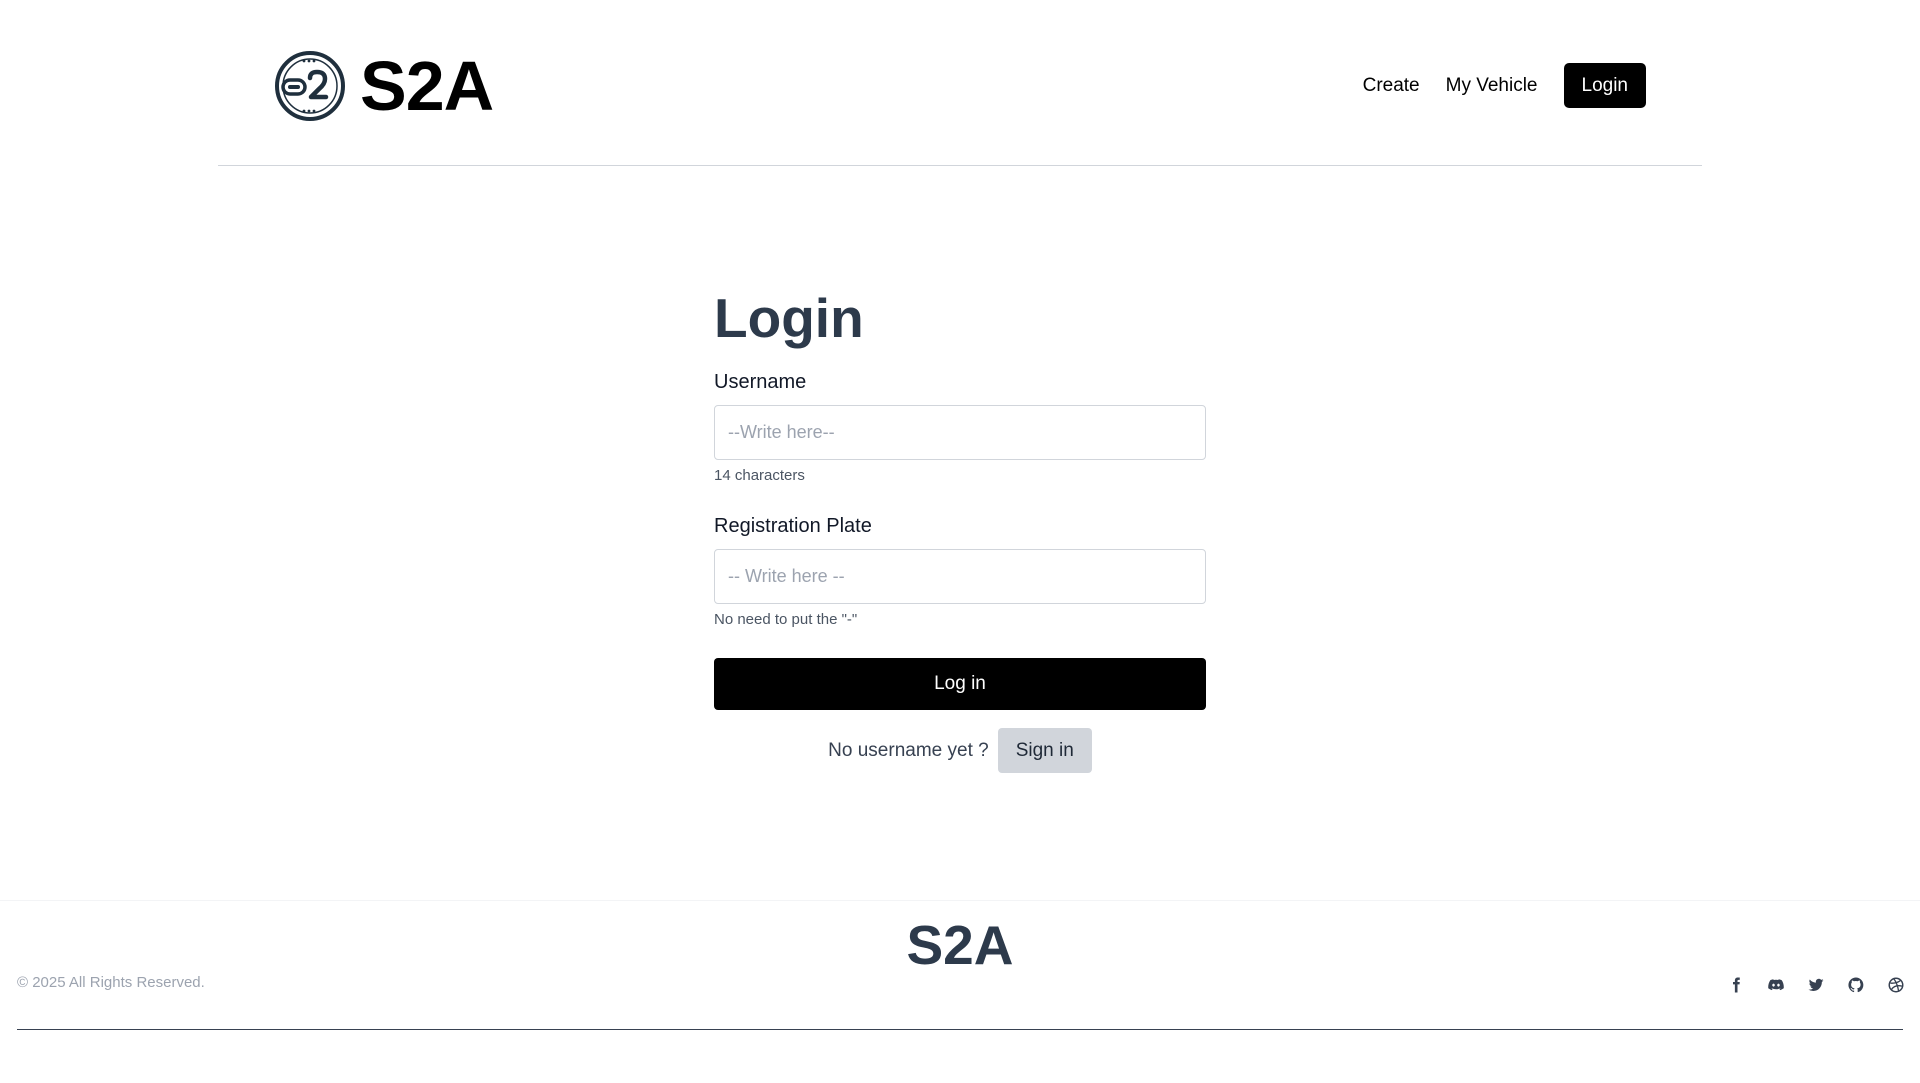  I want to click on nav-my-vehicle-link: My Vehicle, so click(1492, 86).